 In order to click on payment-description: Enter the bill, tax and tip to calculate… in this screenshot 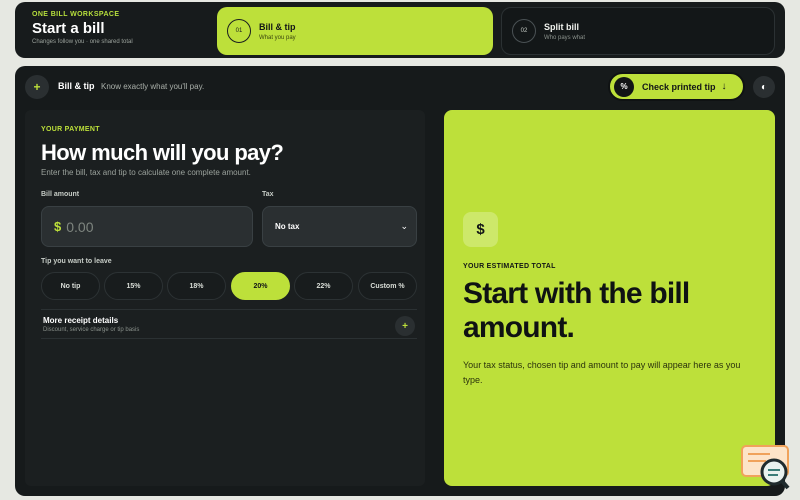, I will do `click(146, 172)`.